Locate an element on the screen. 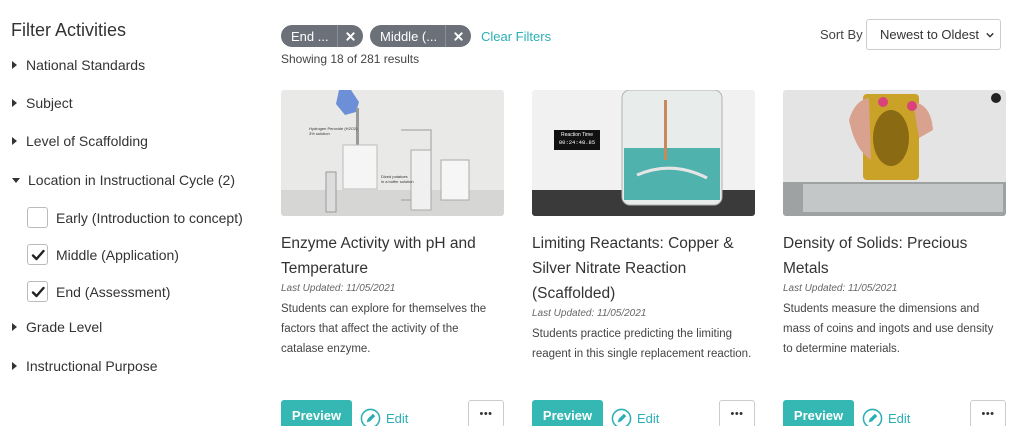 The width and height of the screenshot is (1024, 426). precious-metals-image is located at coordinates (894, 153).